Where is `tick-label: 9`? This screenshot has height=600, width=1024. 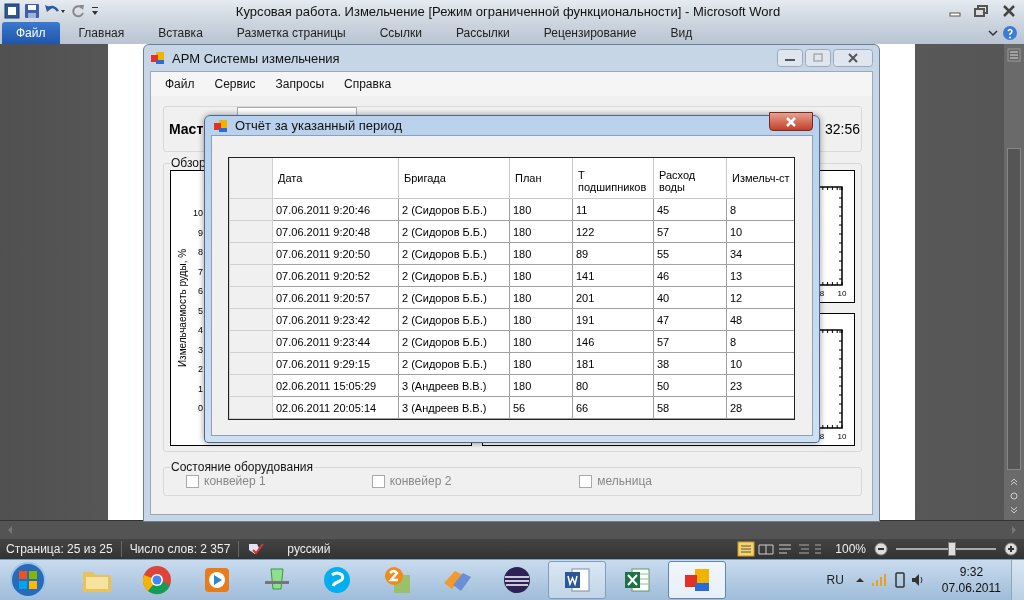
tick-label: 9 is located at coordinates (200, 232).